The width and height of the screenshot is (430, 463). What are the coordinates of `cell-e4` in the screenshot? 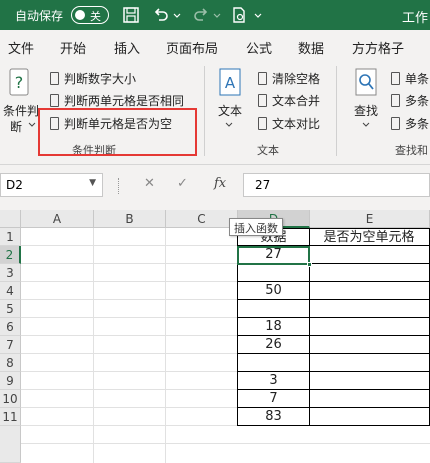 It's located at (369, 291).